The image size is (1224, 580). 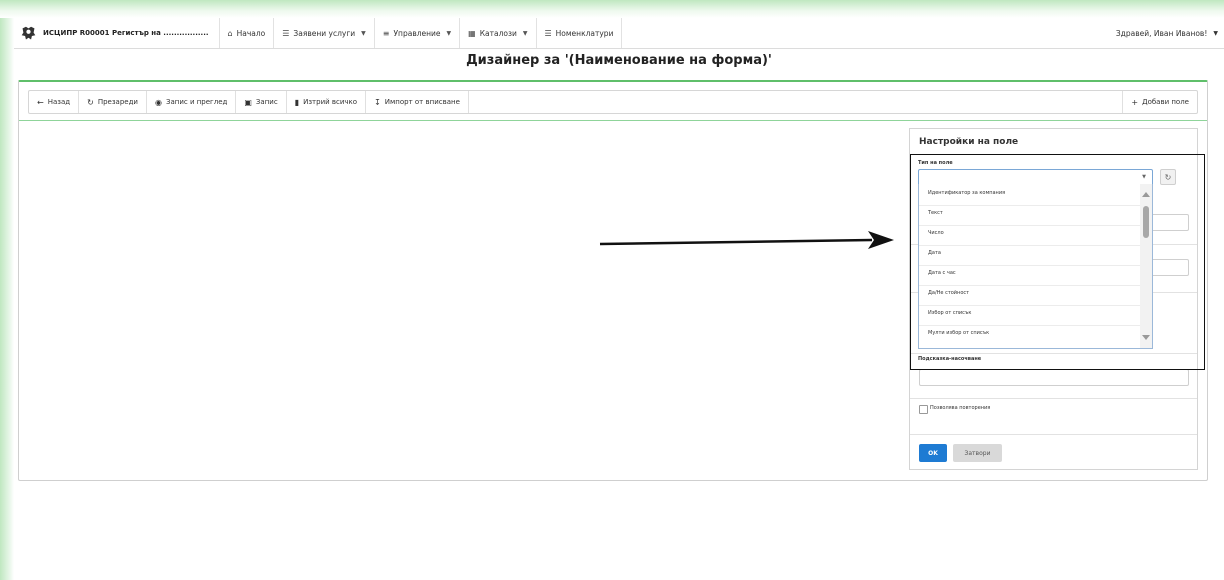 I want to click on field-settings-title: Настройки на поле, so click(x=969, y=142).